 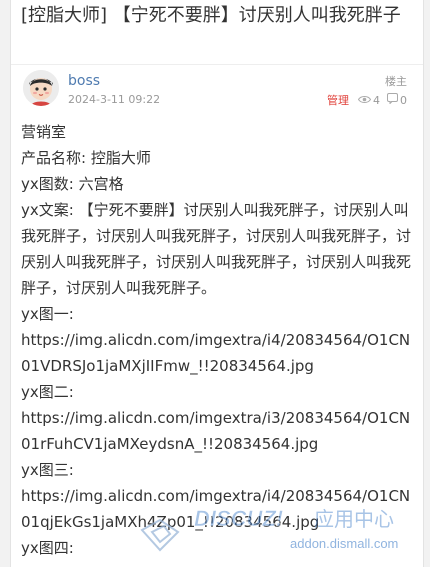 I want to click on content-line: 产品名称: 控脂大师, so click(x=86, y=158).